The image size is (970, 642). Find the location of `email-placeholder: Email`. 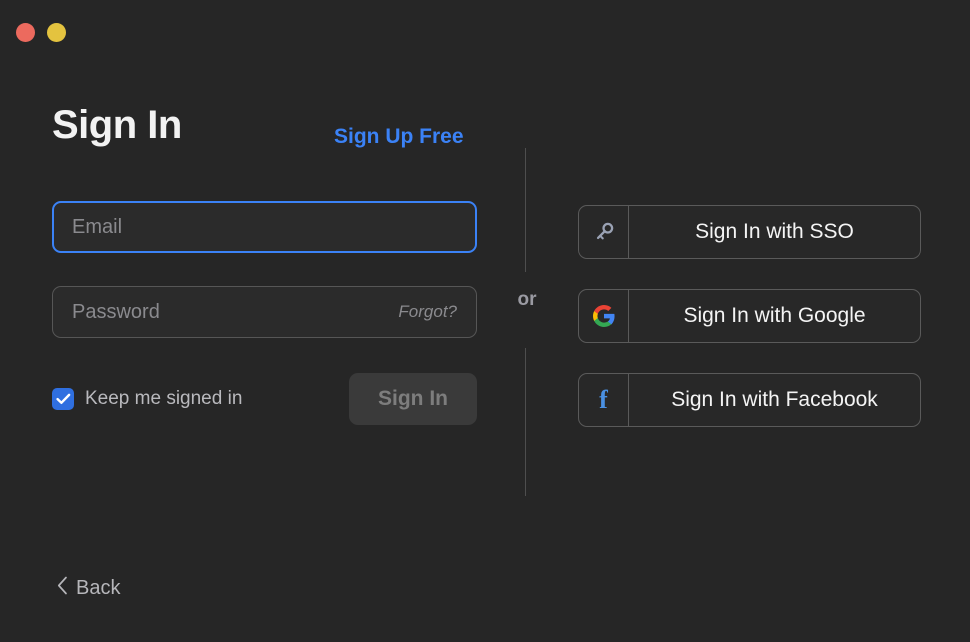

email-placeholder: Email is located at coordinates (97, 227).